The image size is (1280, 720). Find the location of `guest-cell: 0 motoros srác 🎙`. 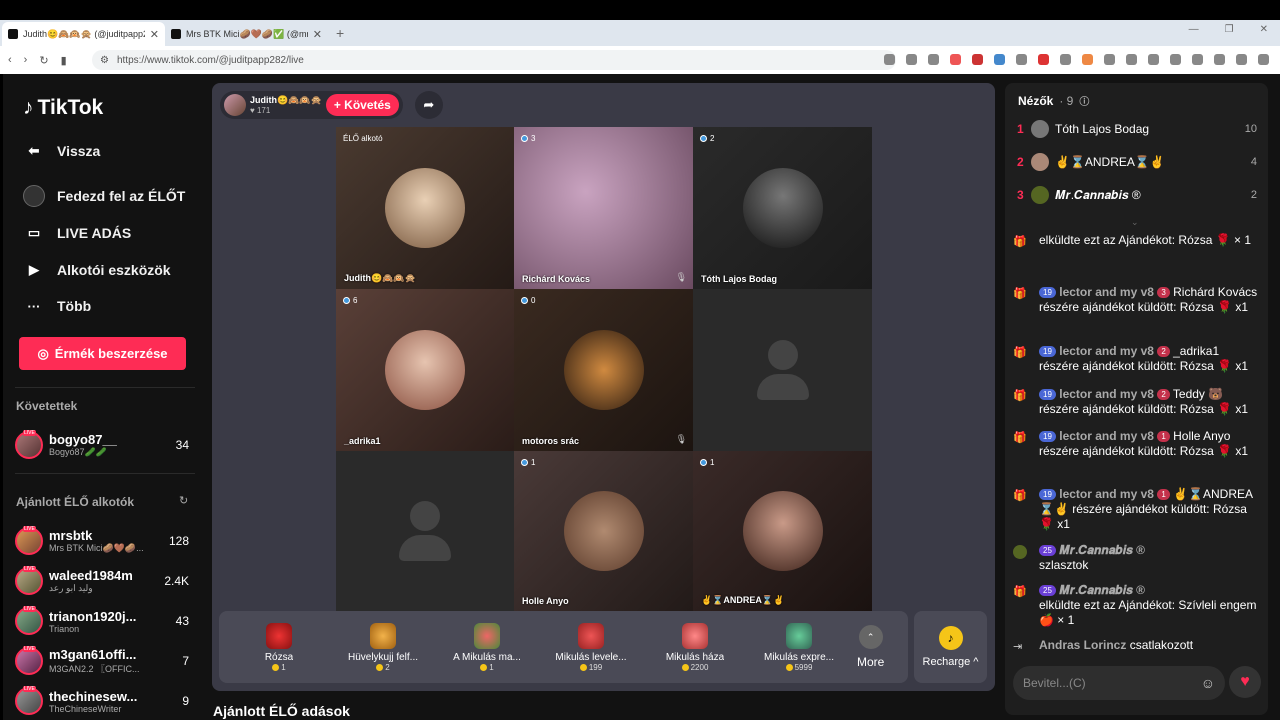

guest-cell: 0 motoros srác 🎙 is located at coordinates (603, 370).